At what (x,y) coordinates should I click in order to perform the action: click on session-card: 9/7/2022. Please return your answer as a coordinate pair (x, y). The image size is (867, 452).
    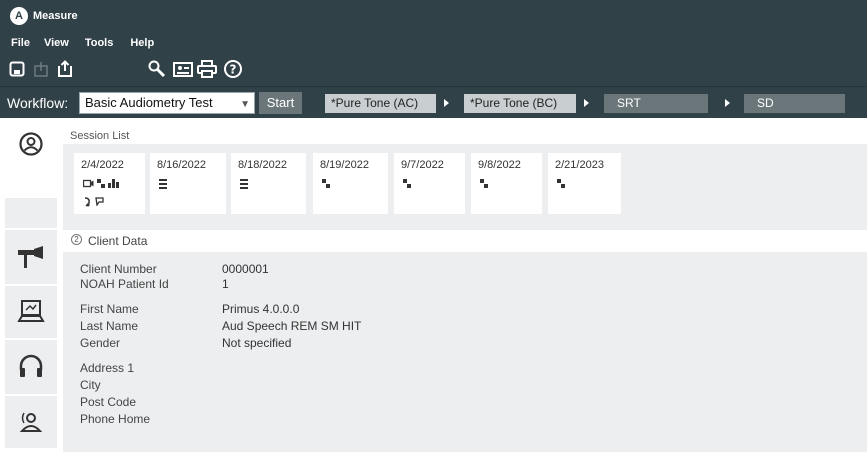
    Looking at the image, I should click on (429, 183).